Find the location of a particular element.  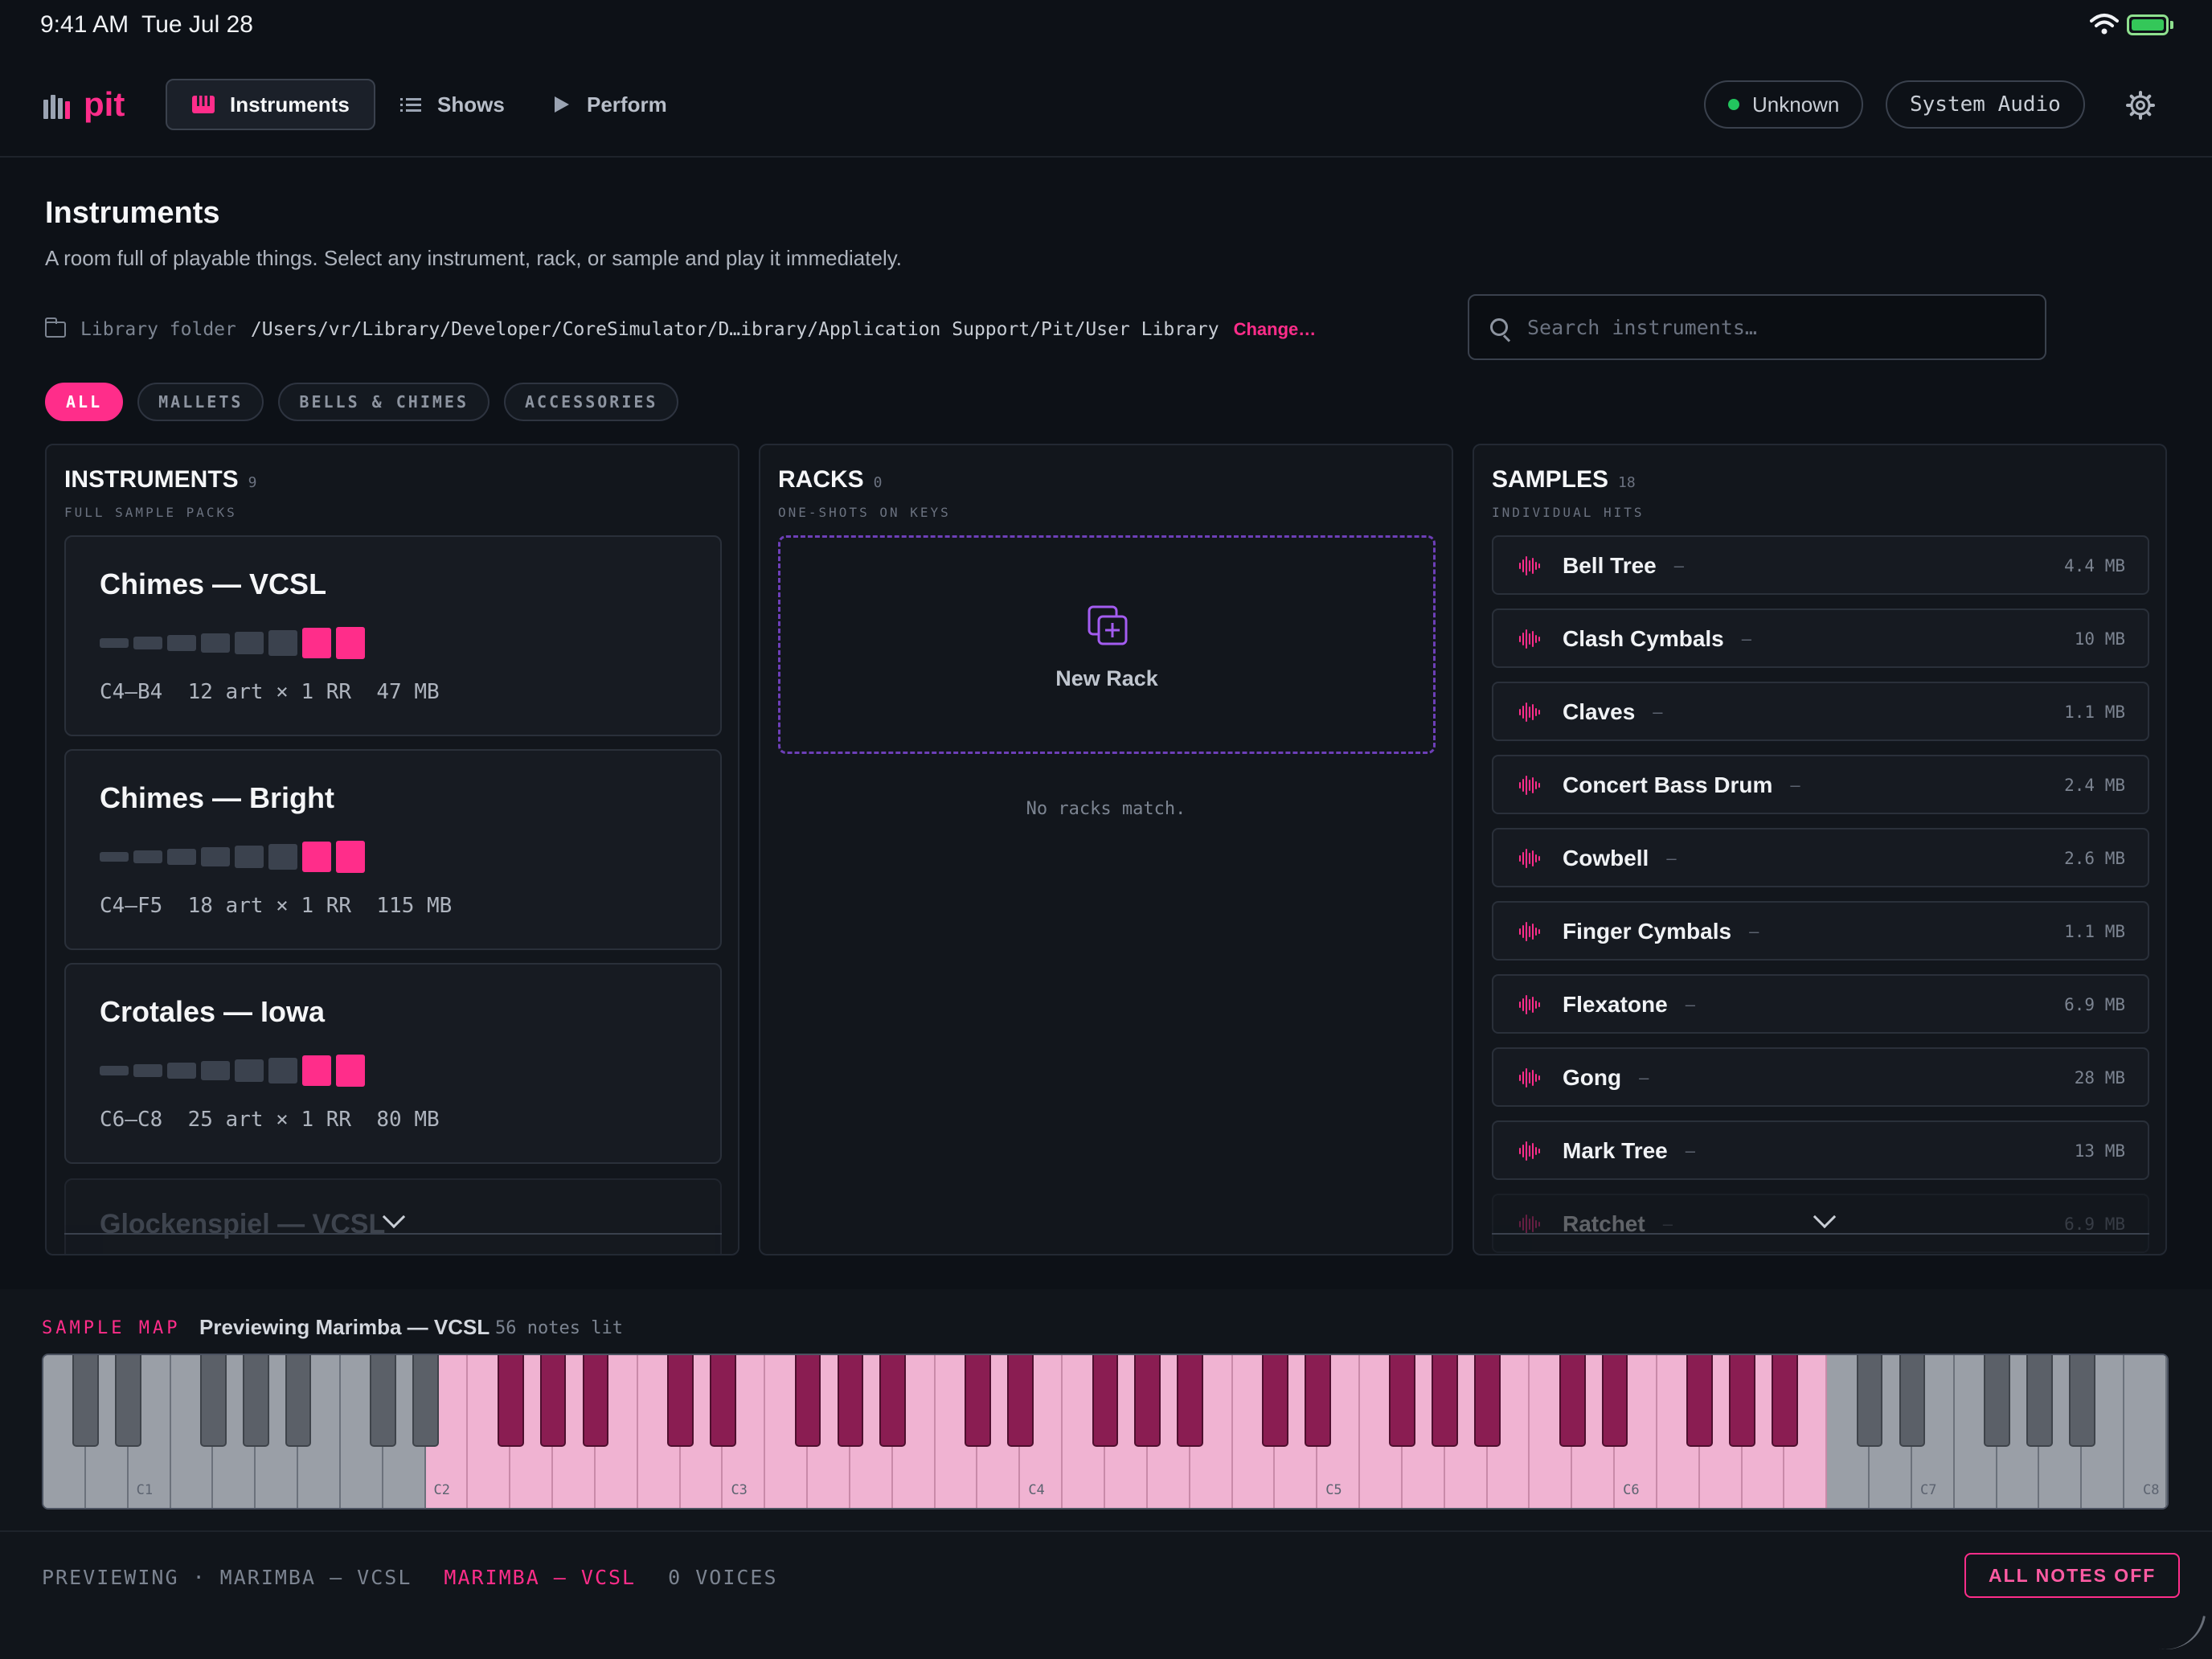

sample-name: Clash Cymbals – is located at coordinates (1657, 638).